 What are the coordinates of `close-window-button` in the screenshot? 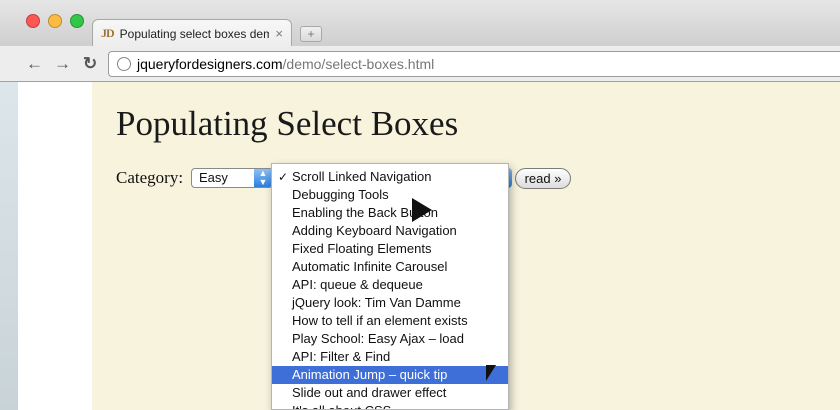 It's located at (33, 21).